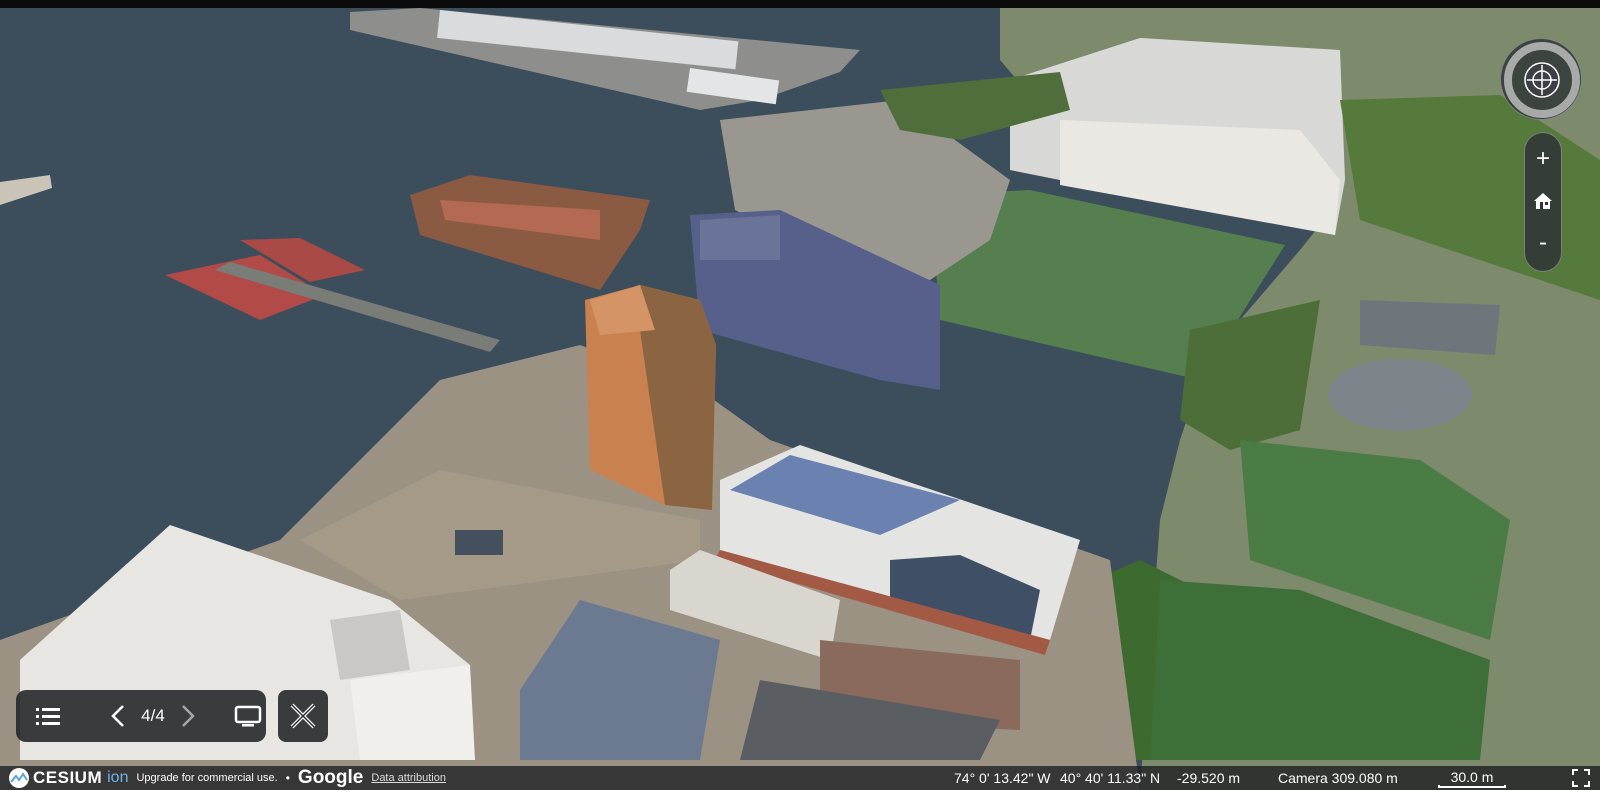 This screenshot has height=790, width=1600. I want to click on slide-counter: 4/4, so click(153, 715).